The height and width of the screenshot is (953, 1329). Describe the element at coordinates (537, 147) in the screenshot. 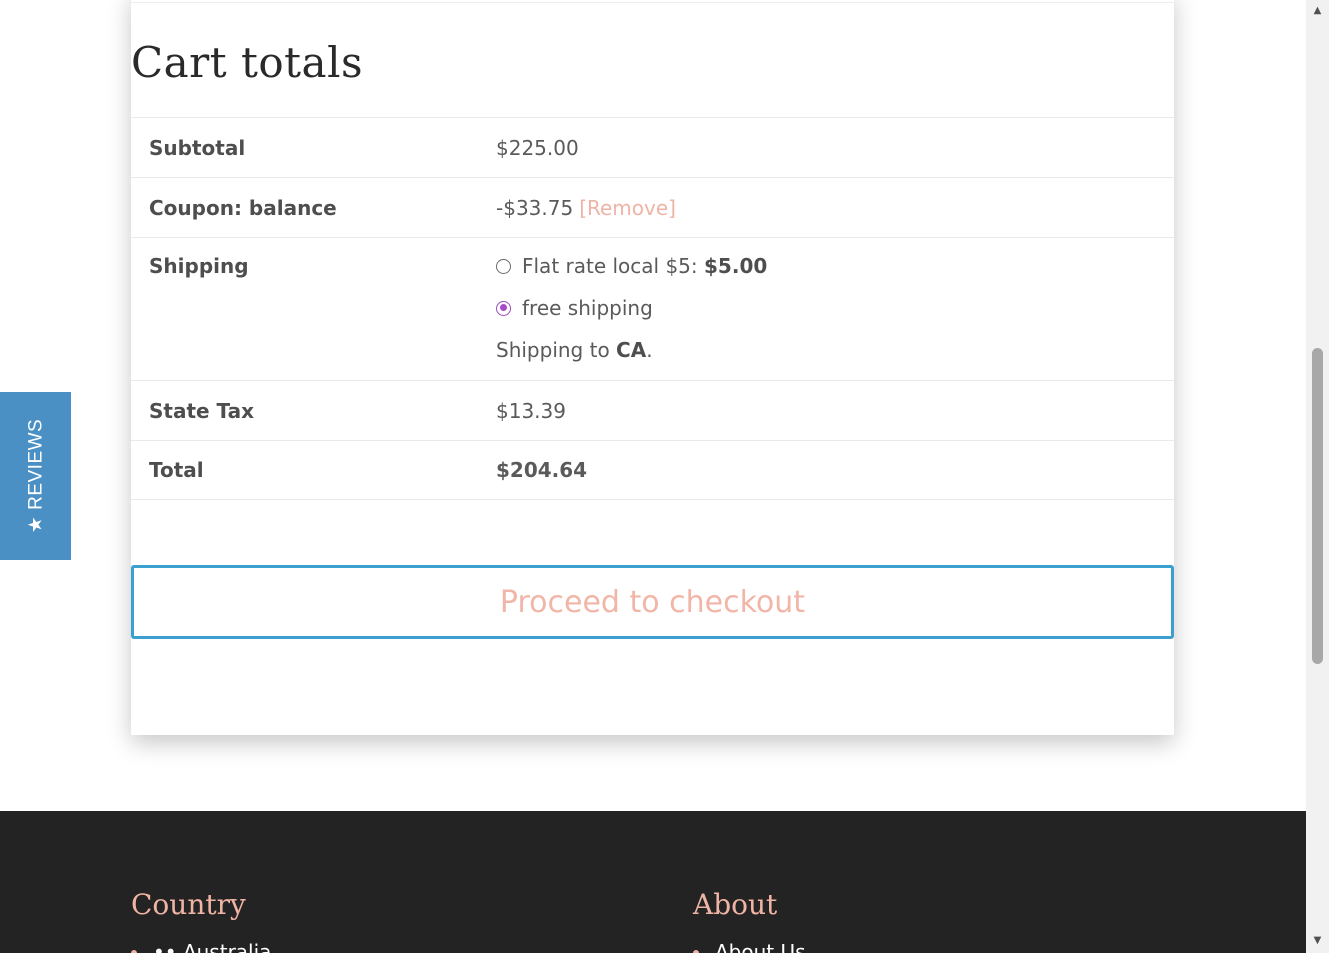

I see `subtotal-value: $225.00` at that location.